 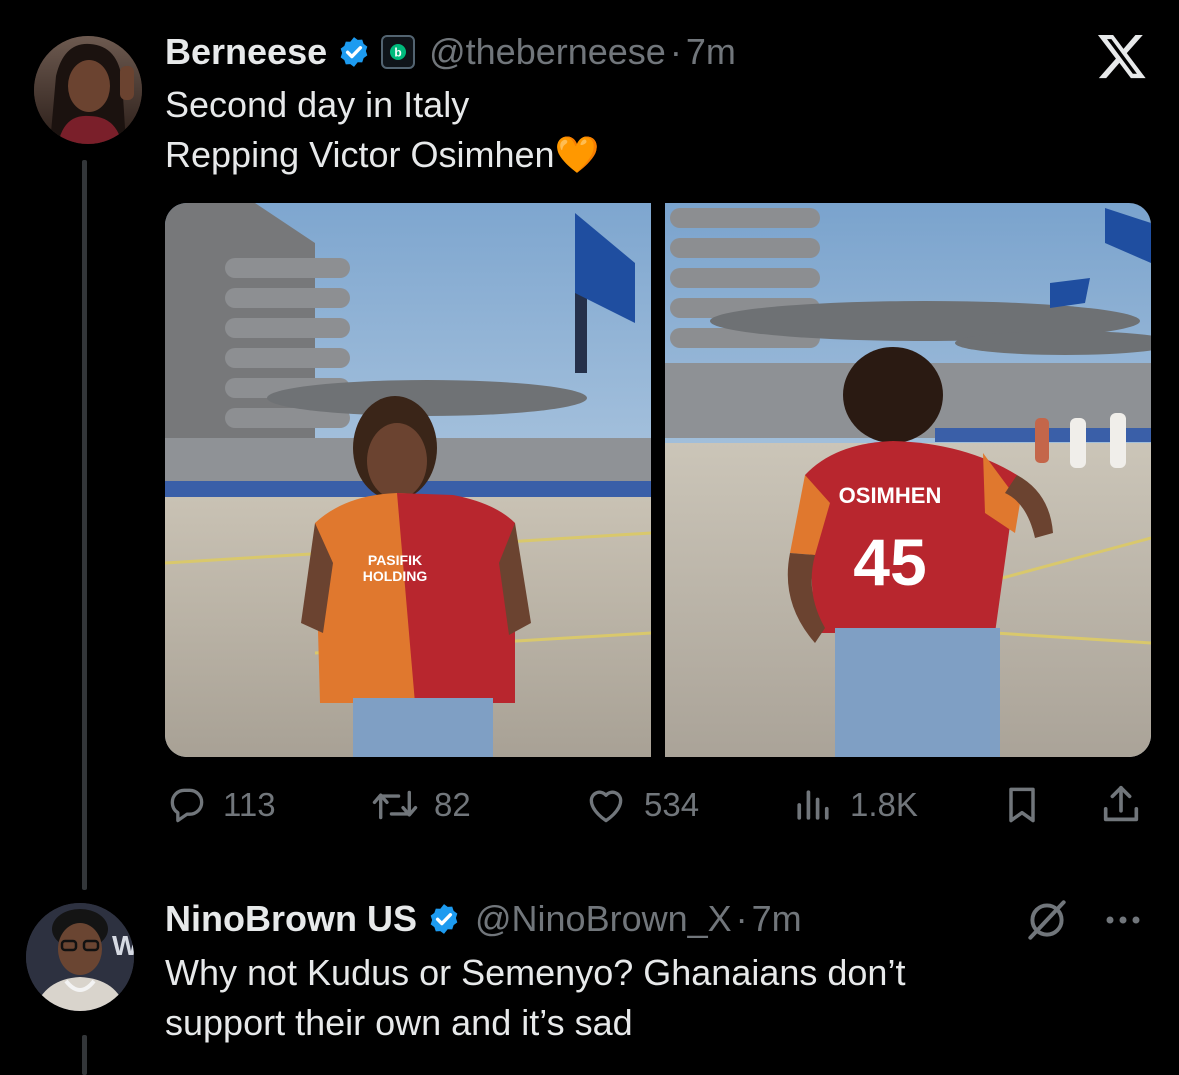 What do you see at coordinates (625, 155) in the screenshot?
I see `tweet-line-2: Repping Victor Osimhen🧡` at bounding box center [625, 155].